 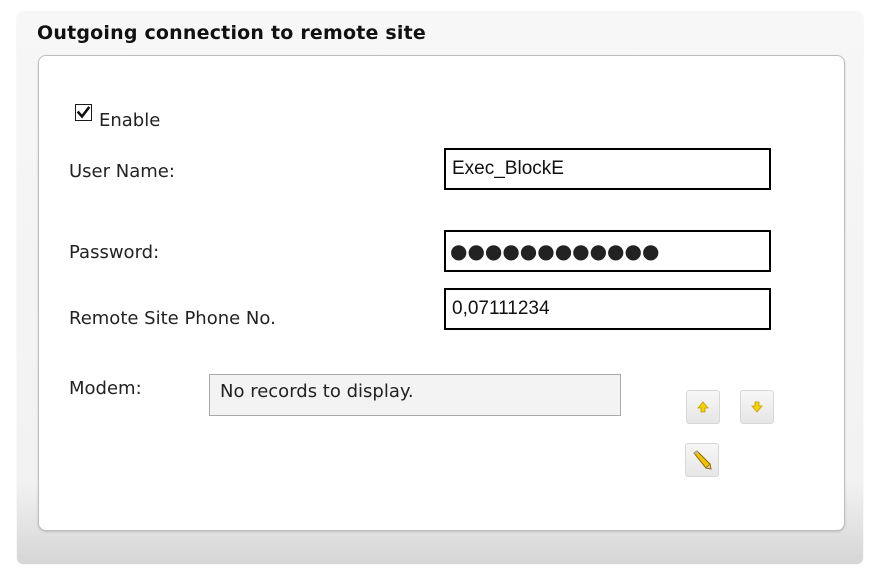 What do you see at coordinates (317, 391) in the screenshot?
I see `modem-list-empty-text: No records to display.` at bounding box center [317, 391].